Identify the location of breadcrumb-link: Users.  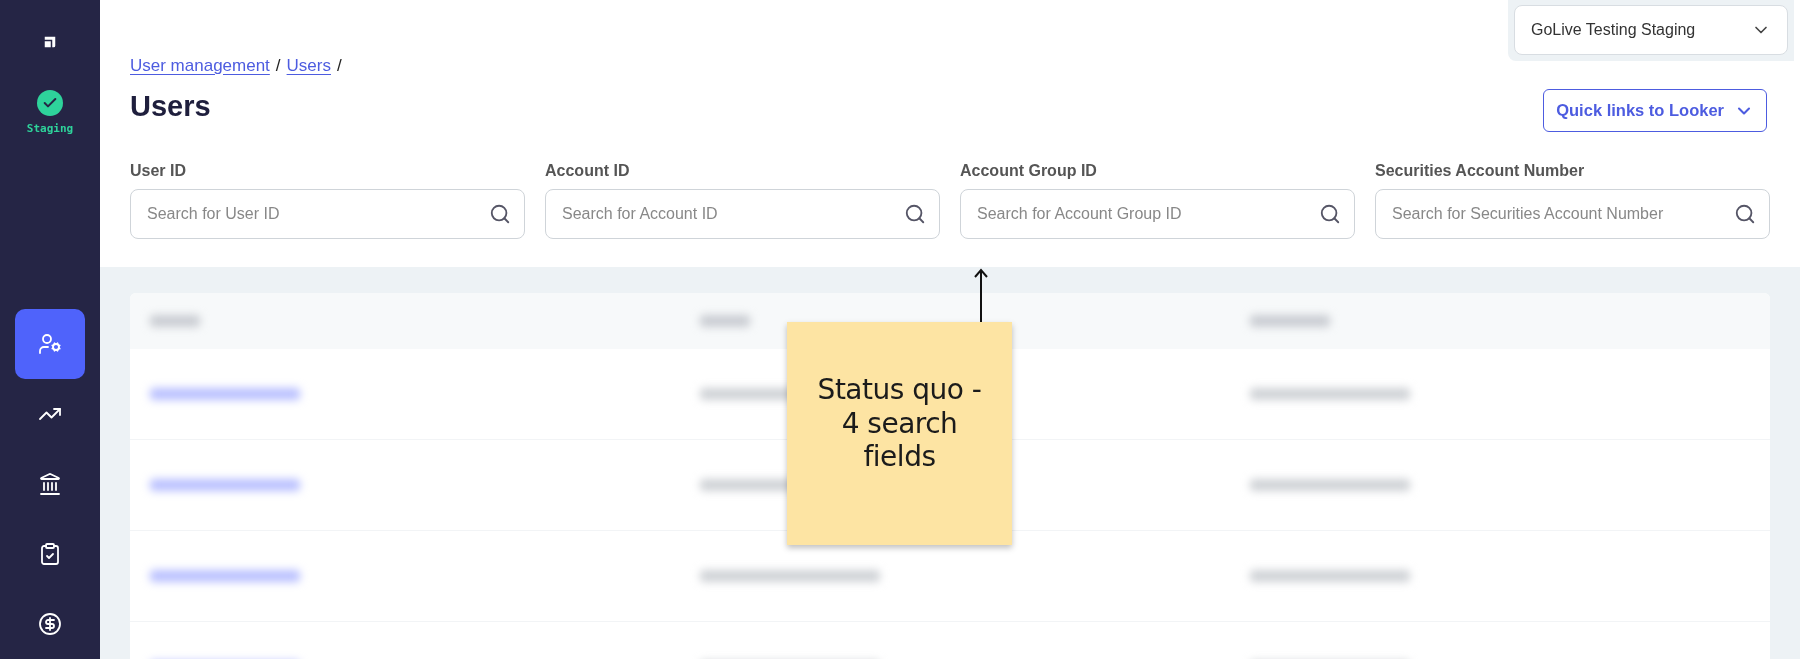
(308, 66).